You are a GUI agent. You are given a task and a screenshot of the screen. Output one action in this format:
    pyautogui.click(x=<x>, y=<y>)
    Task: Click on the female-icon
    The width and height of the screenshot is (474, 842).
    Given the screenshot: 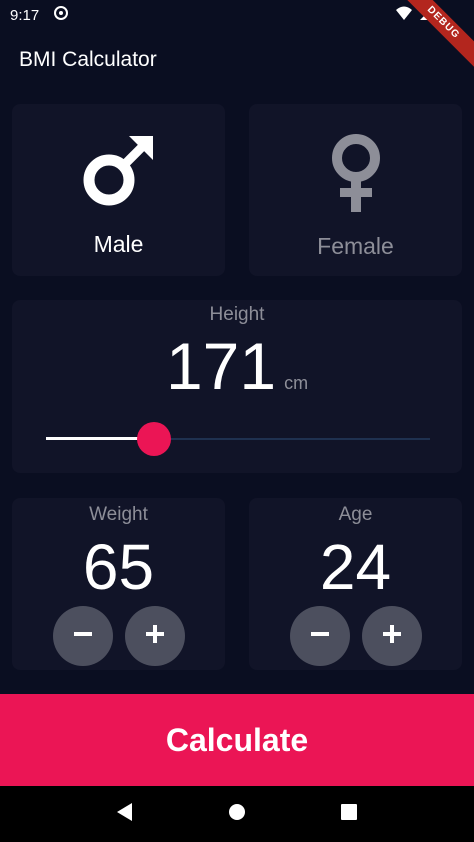 What is the action you would take?
    pyautogui.click(x=356, y=161)
    